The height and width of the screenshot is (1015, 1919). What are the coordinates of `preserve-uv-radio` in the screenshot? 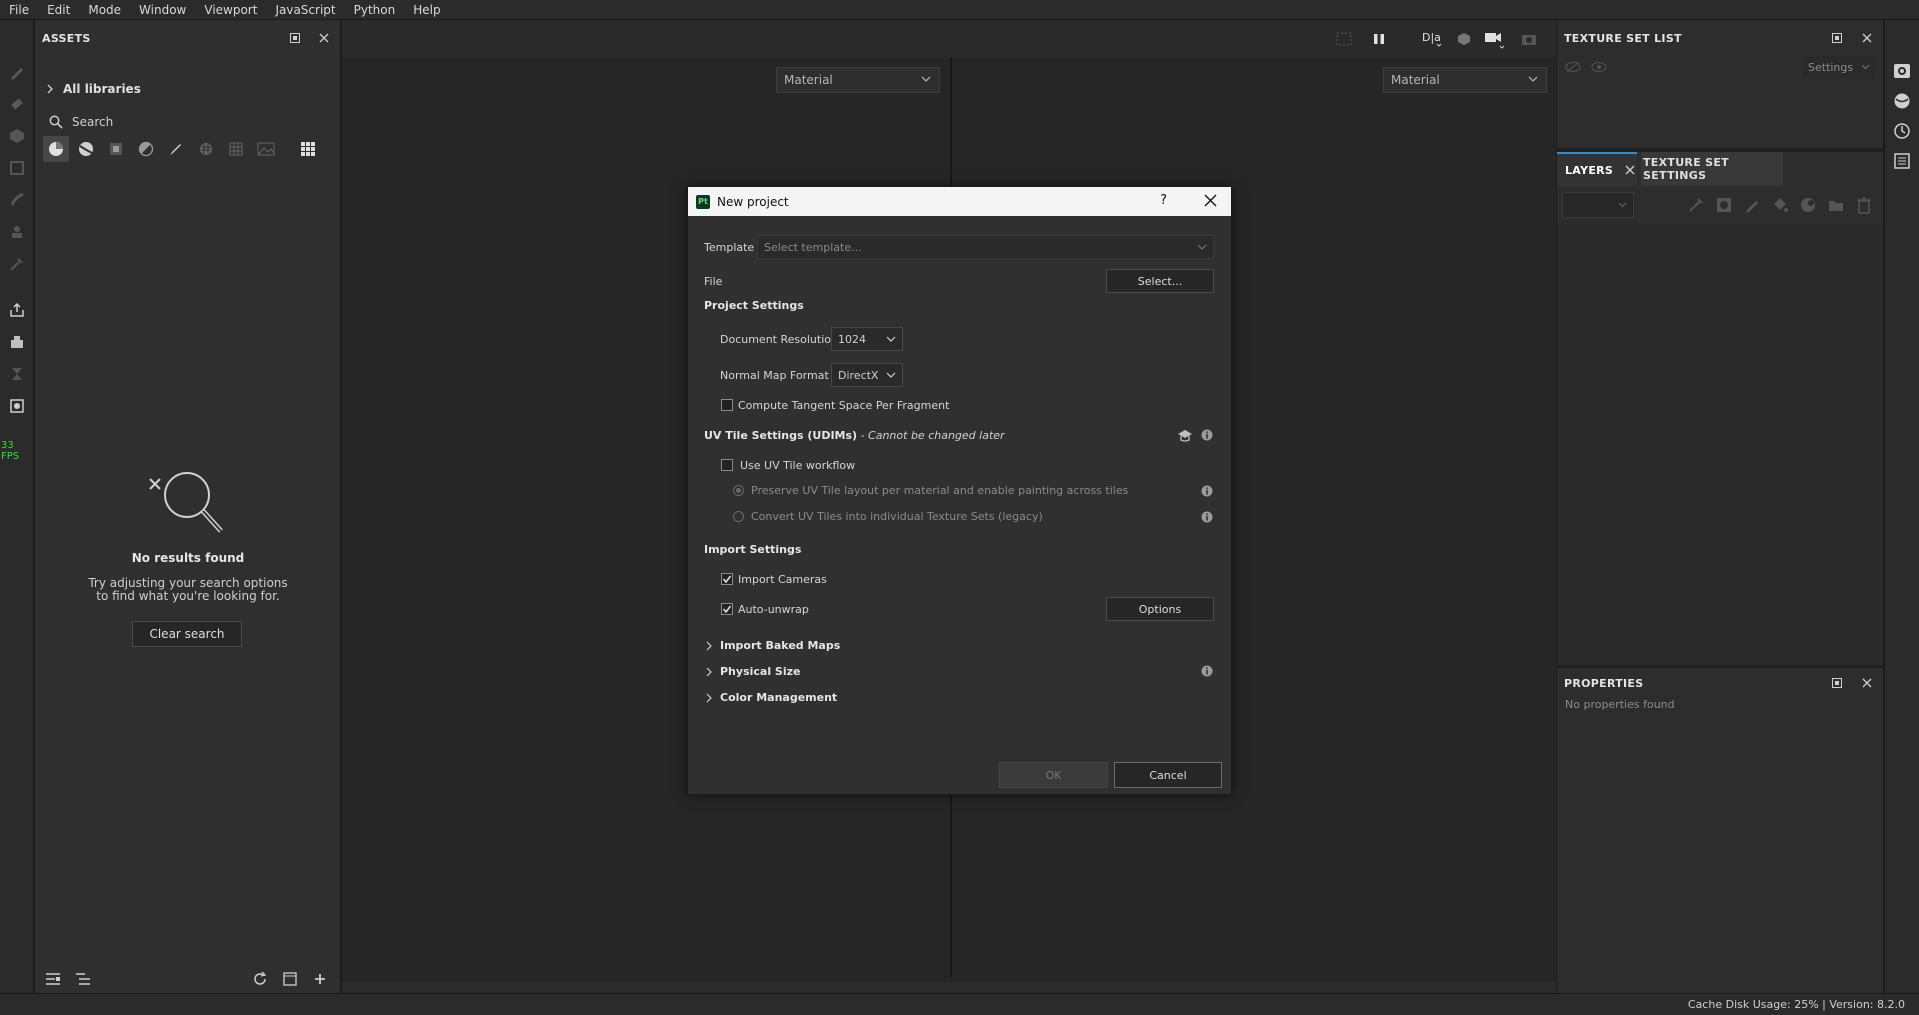 It's located at (738, 490).